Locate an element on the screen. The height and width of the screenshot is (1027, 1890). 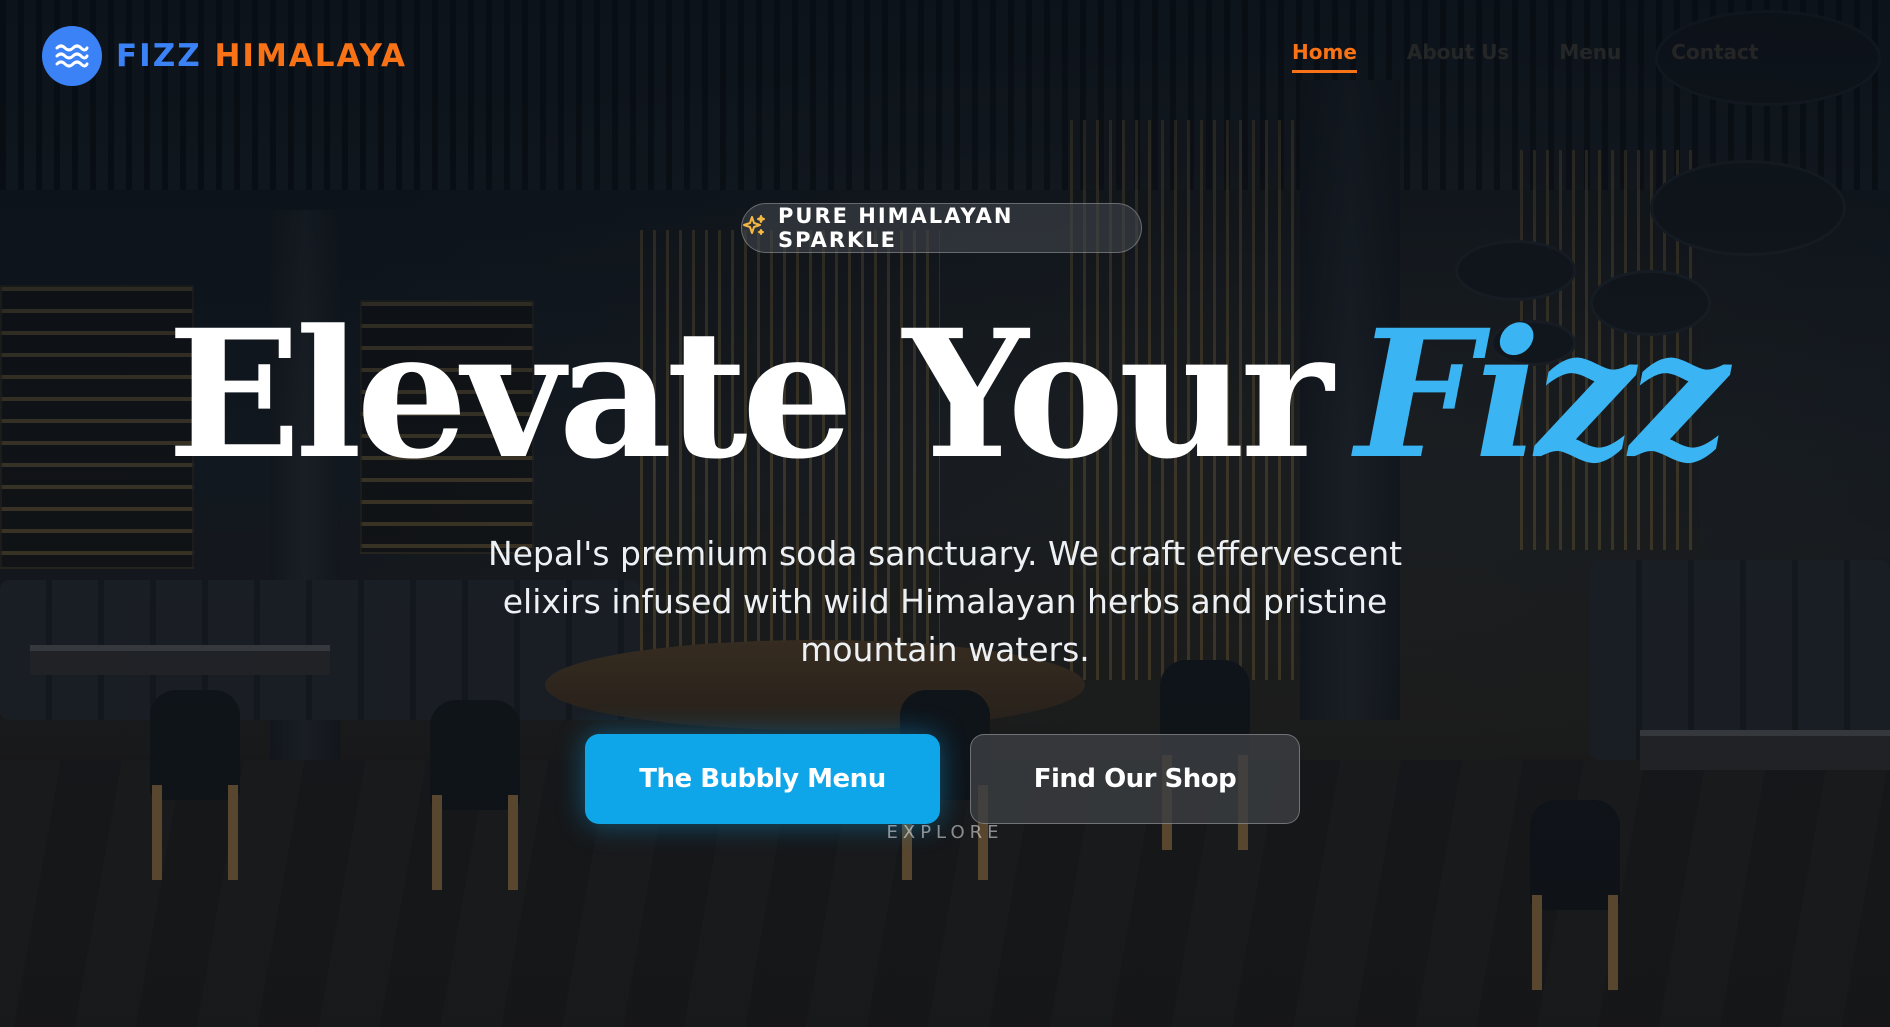
hero-badge: PURE HIMALAYAN SPARKLE is located at coordinates (941, 228).